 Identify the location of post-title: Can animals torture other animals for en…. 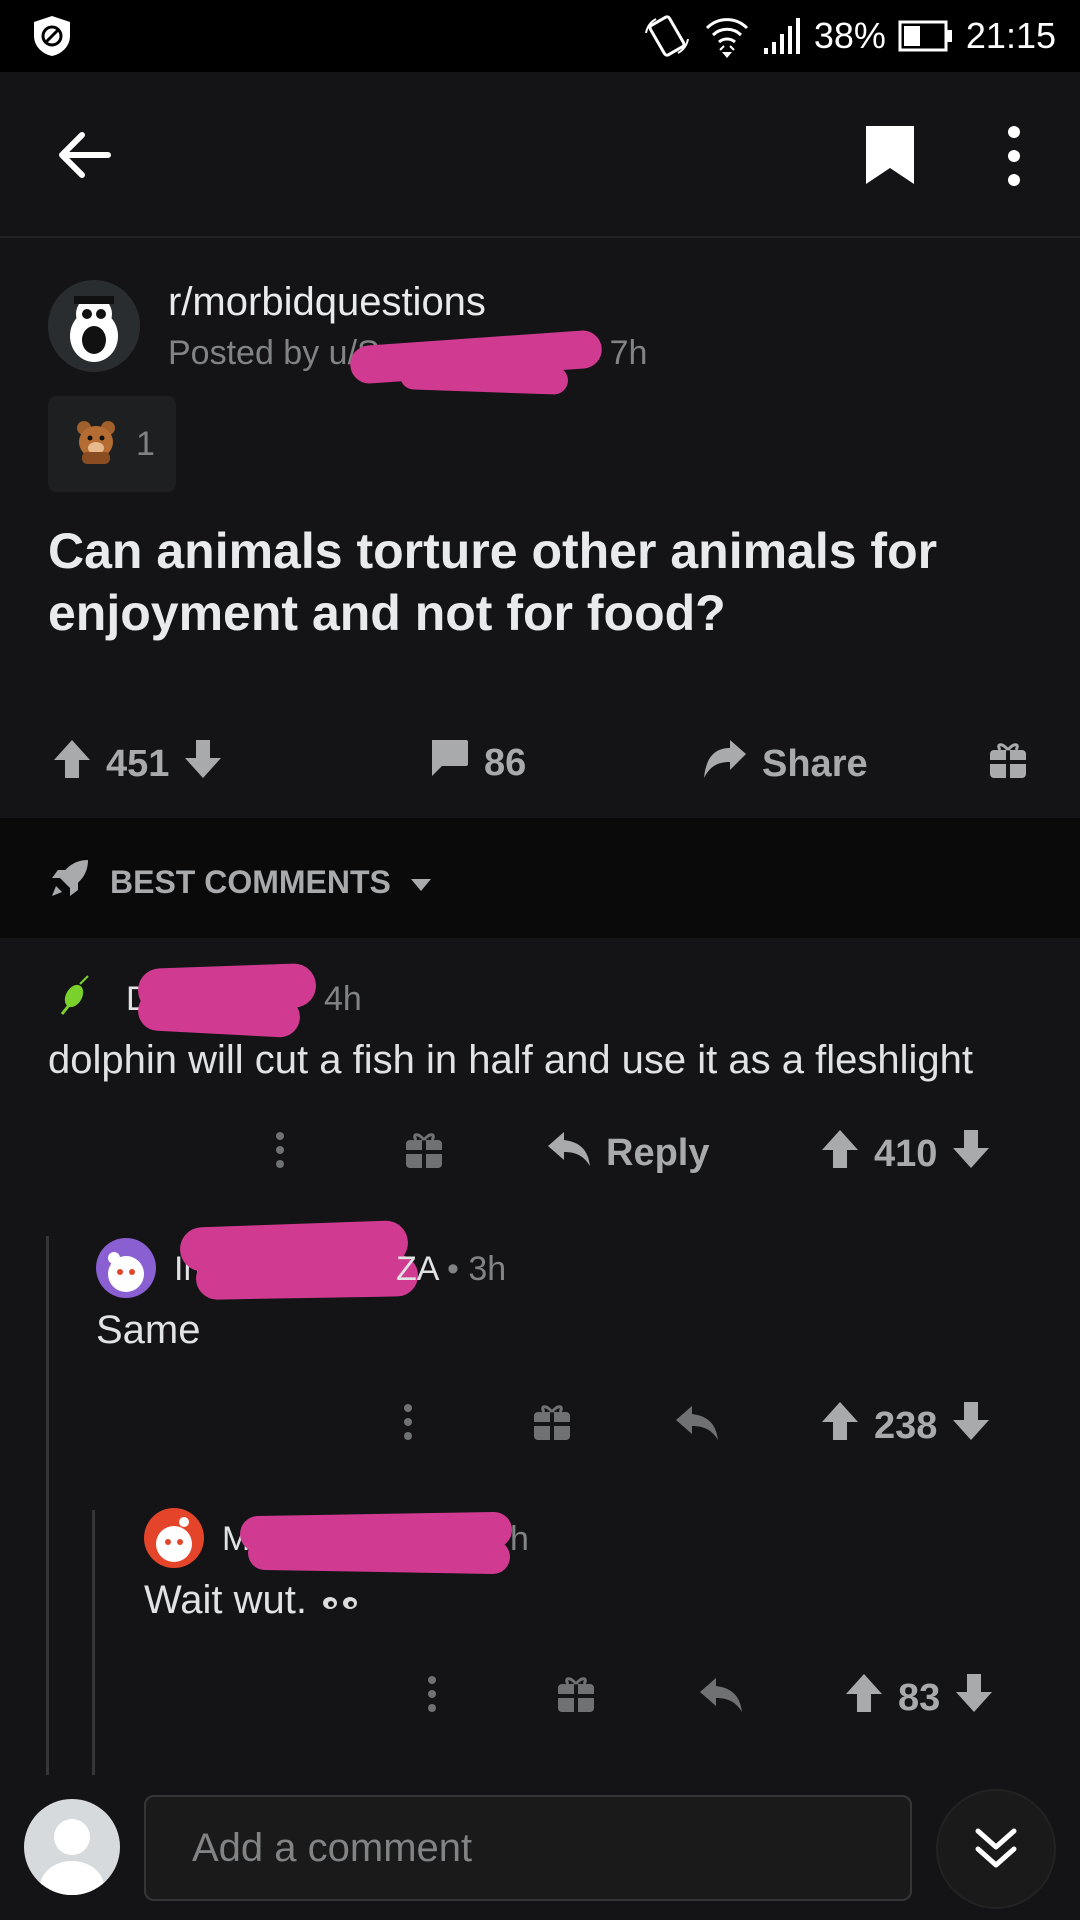
(528, 582).